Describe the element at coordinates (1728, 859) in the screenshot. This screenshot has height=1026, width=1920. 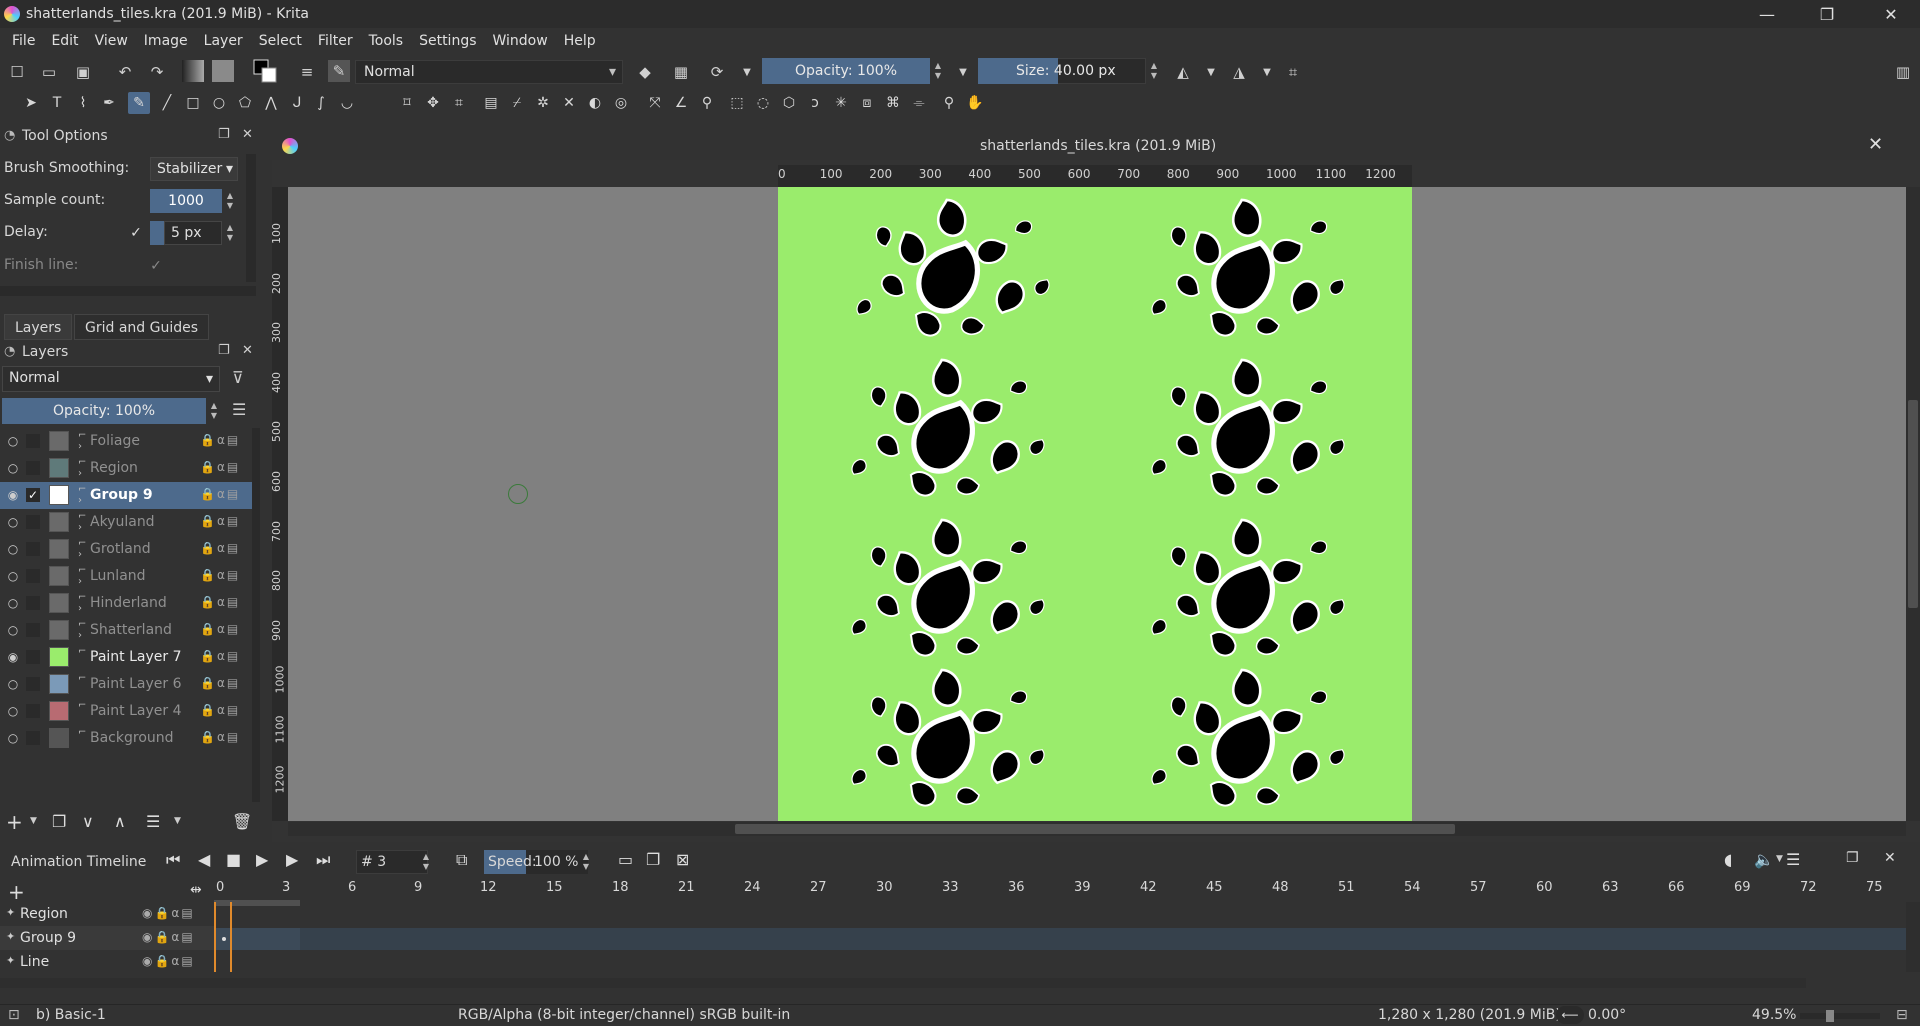
I see `onion-skins-icon: ◖` at that location.